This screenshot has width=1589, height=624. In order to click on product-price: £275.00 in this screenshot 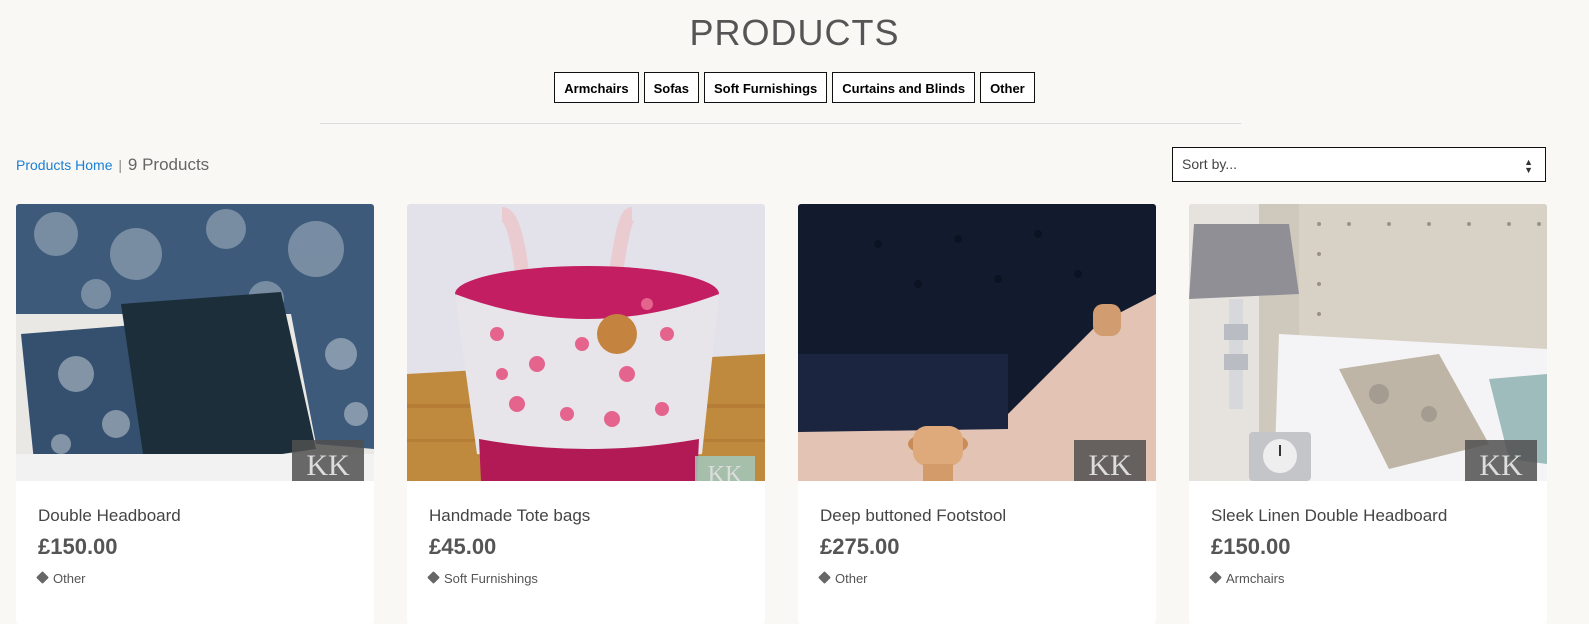, I will do `click(860, 546)`.